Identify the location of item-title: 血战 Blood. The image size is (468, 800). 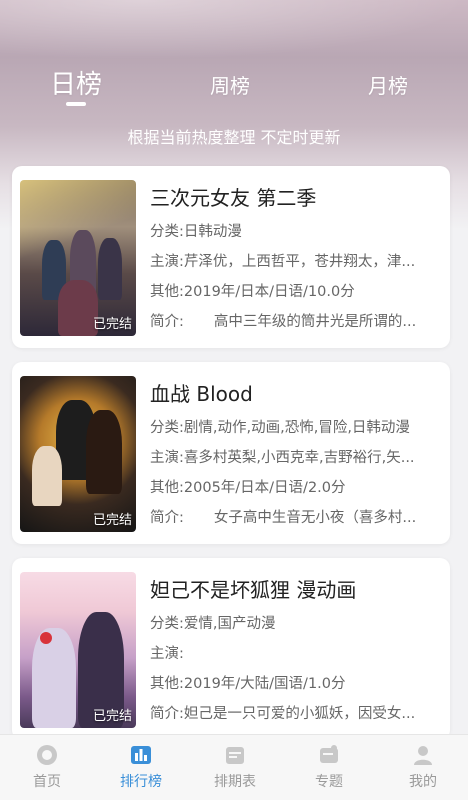
(201, 392).